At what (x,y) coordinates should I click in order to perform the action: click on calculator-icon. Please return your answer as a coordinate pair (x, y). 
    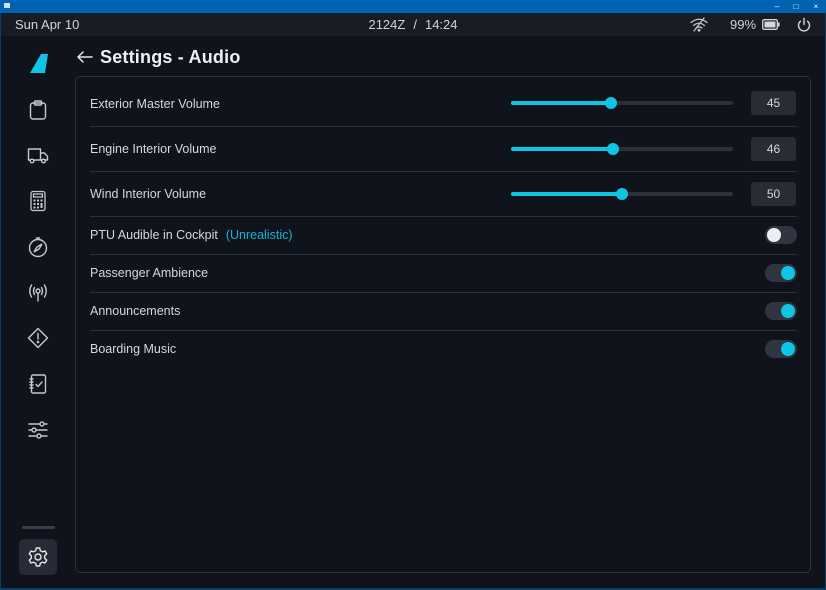
    Looking at the image, I should click on (38, 201).